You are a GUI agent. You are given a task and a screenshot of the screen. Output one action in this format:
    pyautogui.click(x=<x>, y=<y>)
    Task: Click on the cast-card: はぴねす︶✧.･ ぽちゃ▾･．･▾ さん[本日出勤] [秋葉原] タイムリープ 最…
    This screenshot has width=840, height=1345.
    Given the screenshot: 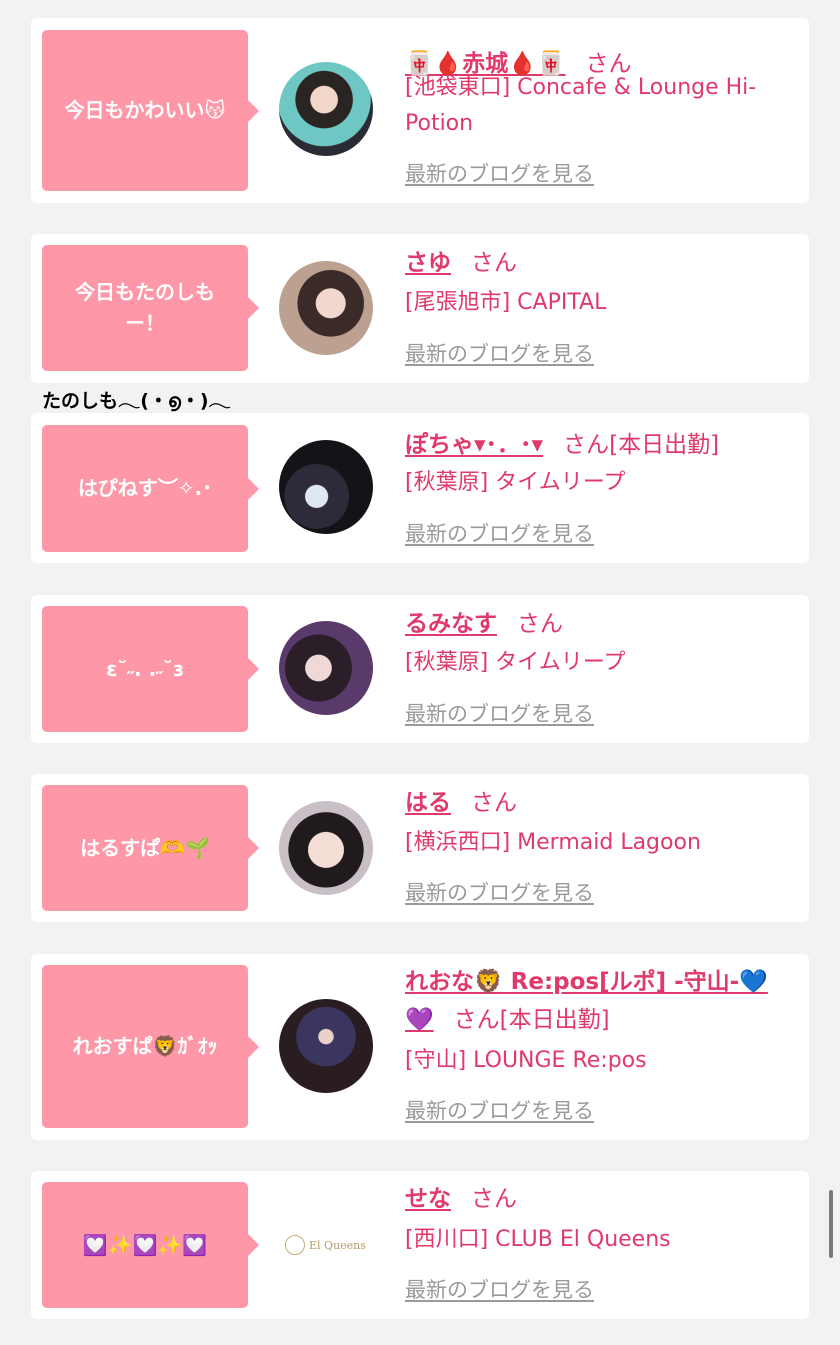 What is the action you would take?
    pyautogui.click(x=420, y=488)
    